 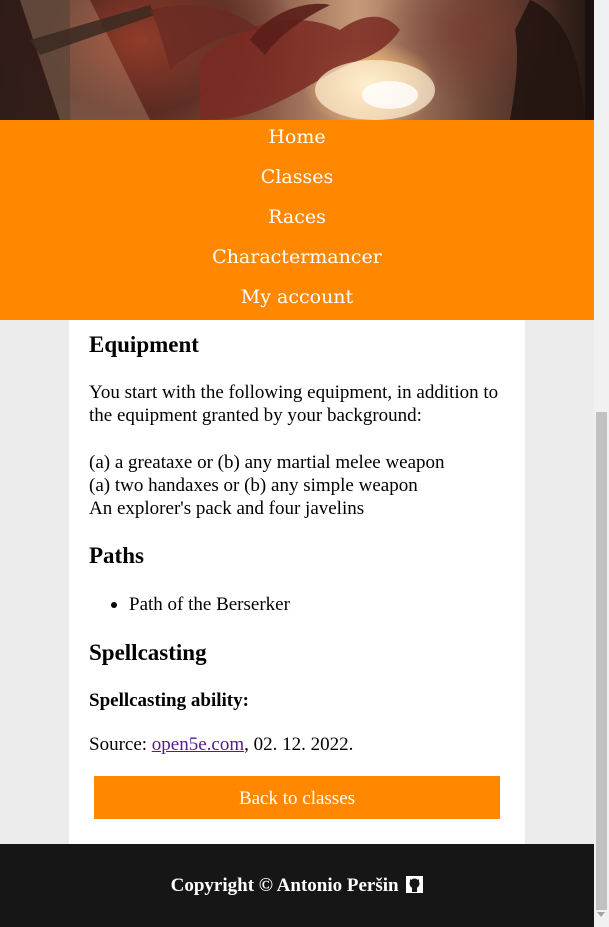 I want to click on nav-item-classes: Classes, so click(x=297, y=180).